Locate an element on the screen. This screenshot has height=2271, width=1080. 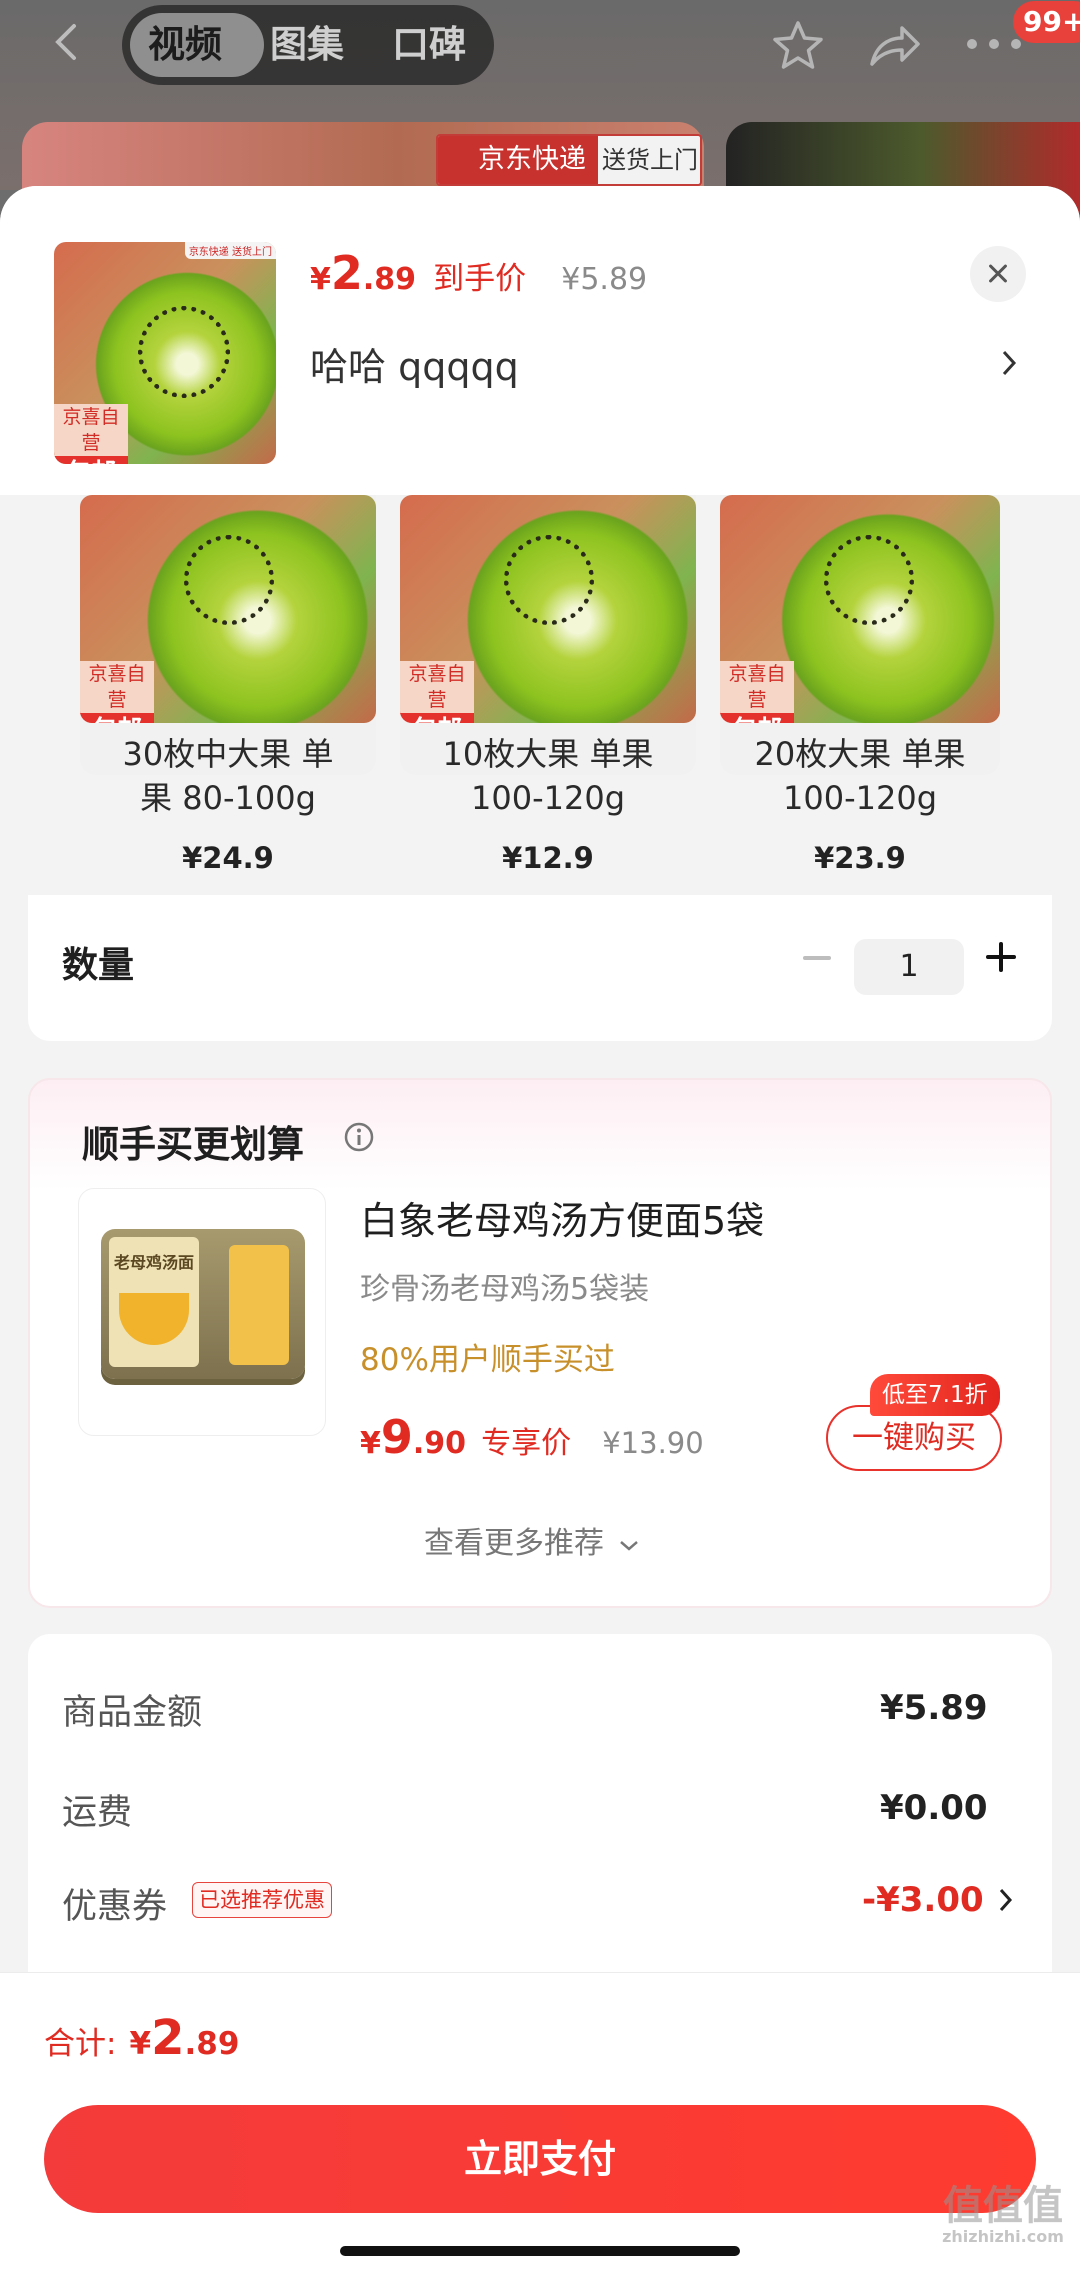
recommend-title: 顺手买更划算 is located at coordinates (193, 1144).